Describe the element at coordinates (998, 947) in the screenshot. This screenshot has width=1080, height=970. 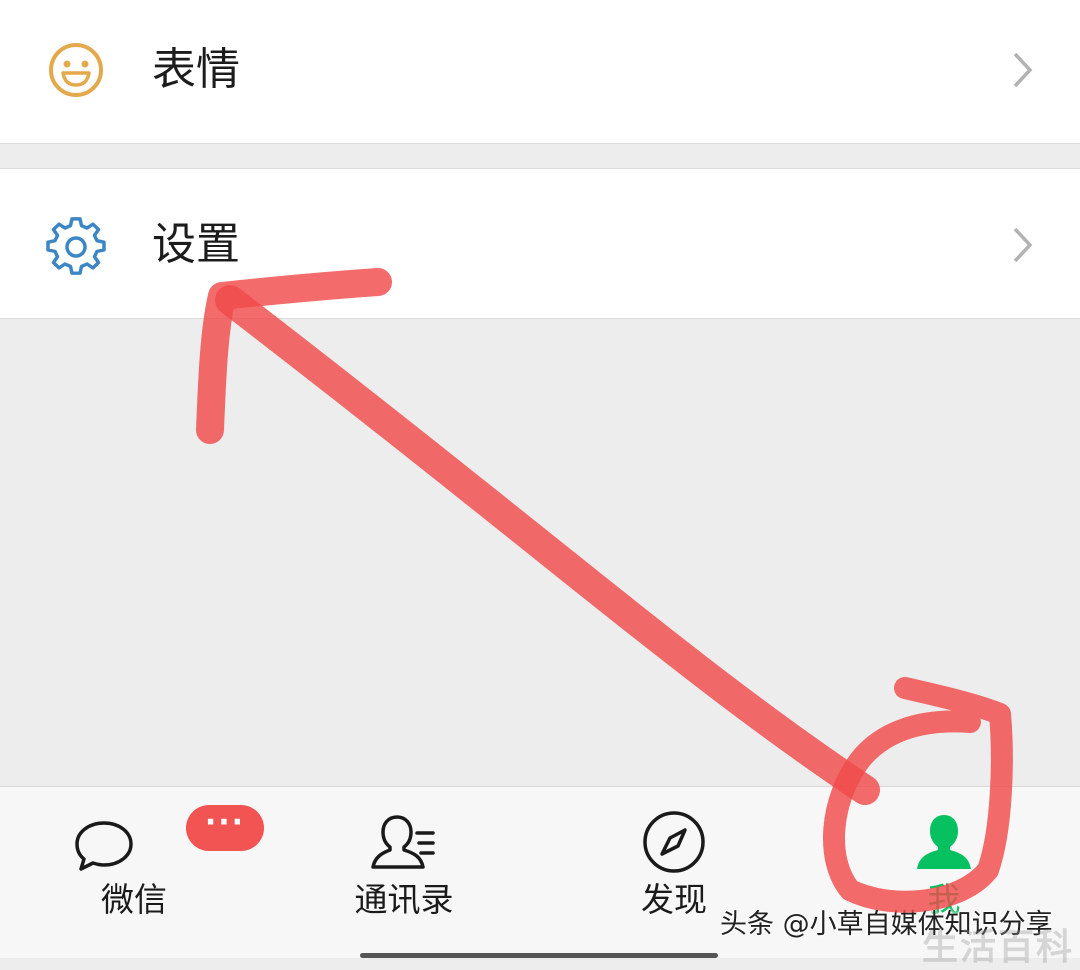
I see `site-watermark: 生活百科` at that location.